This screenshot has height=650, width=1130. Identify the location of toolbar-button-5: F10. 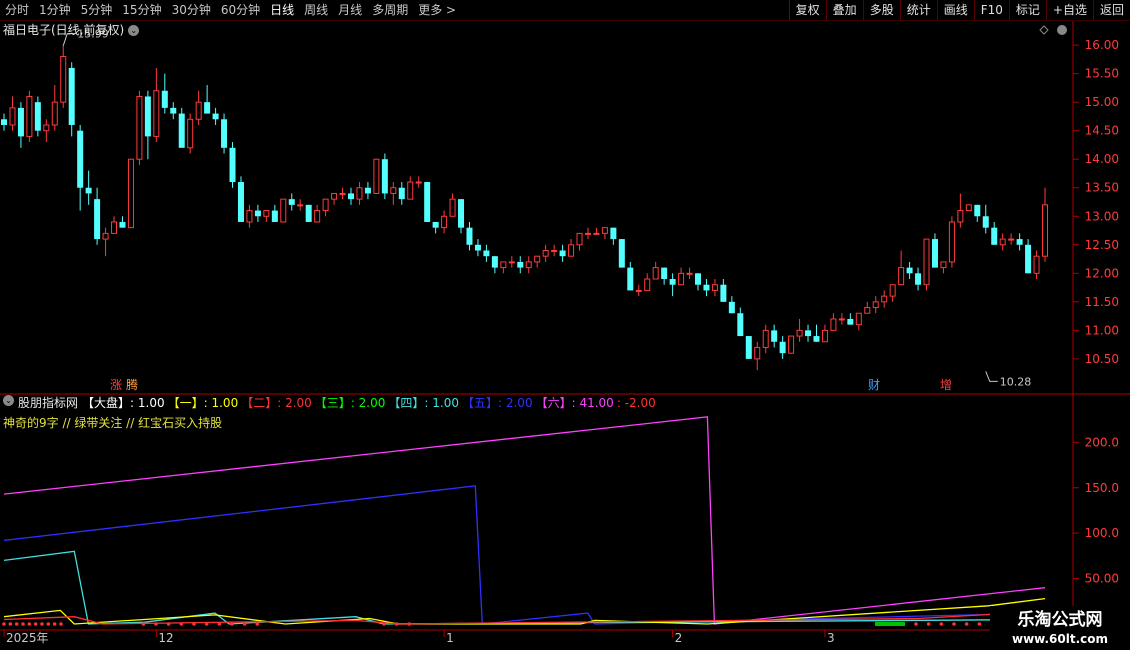
(991, 10).